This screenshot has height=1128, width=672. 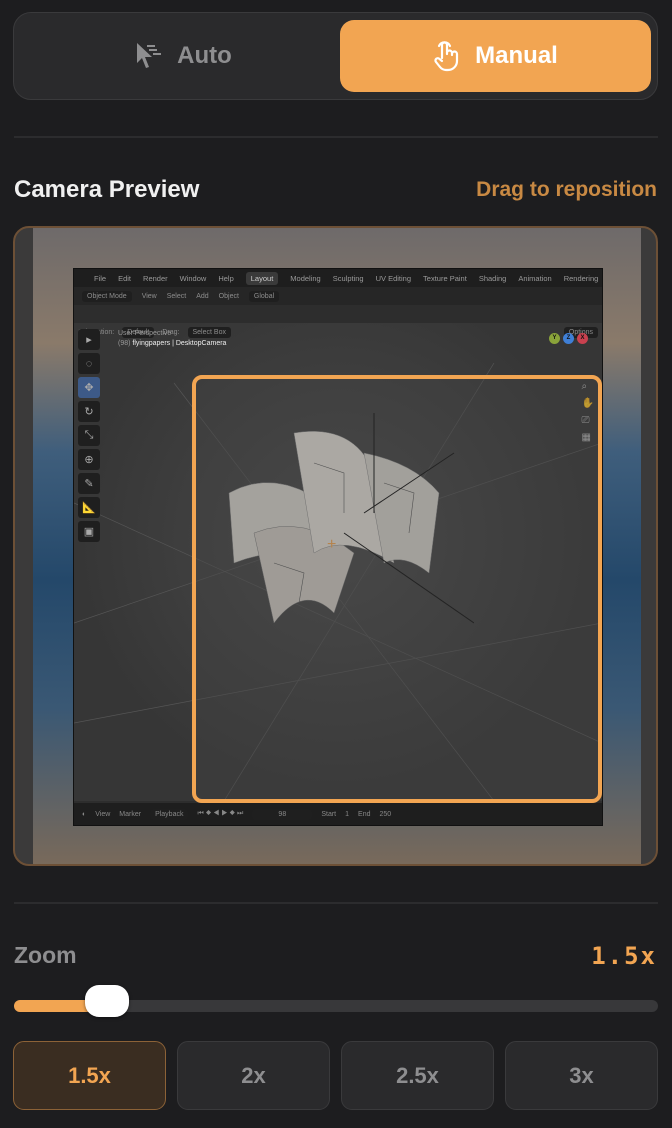 What do you see at coordinates (169, 814) in the screenshot?
I see `timeline-item: Playback` at bounding box center [169, 814].